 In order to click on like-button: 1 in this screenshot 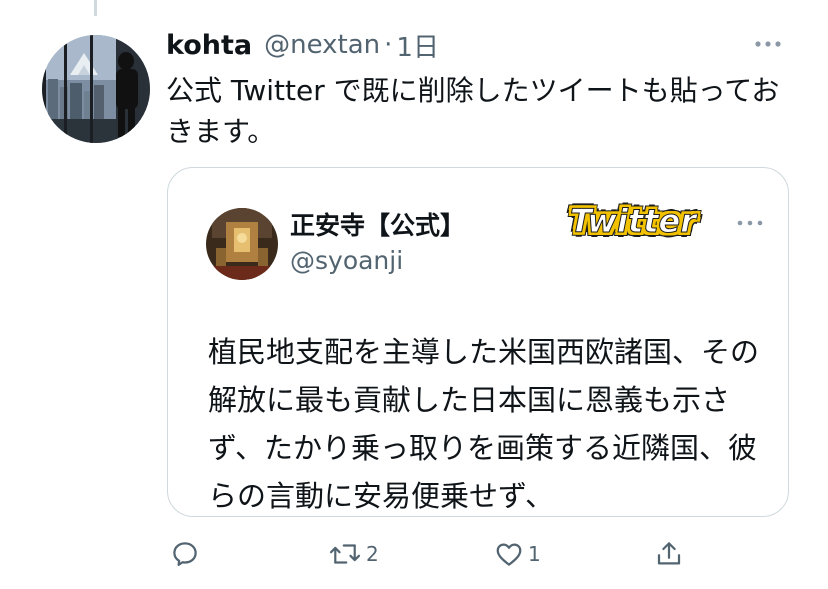, I will do `click(517, 554)`.